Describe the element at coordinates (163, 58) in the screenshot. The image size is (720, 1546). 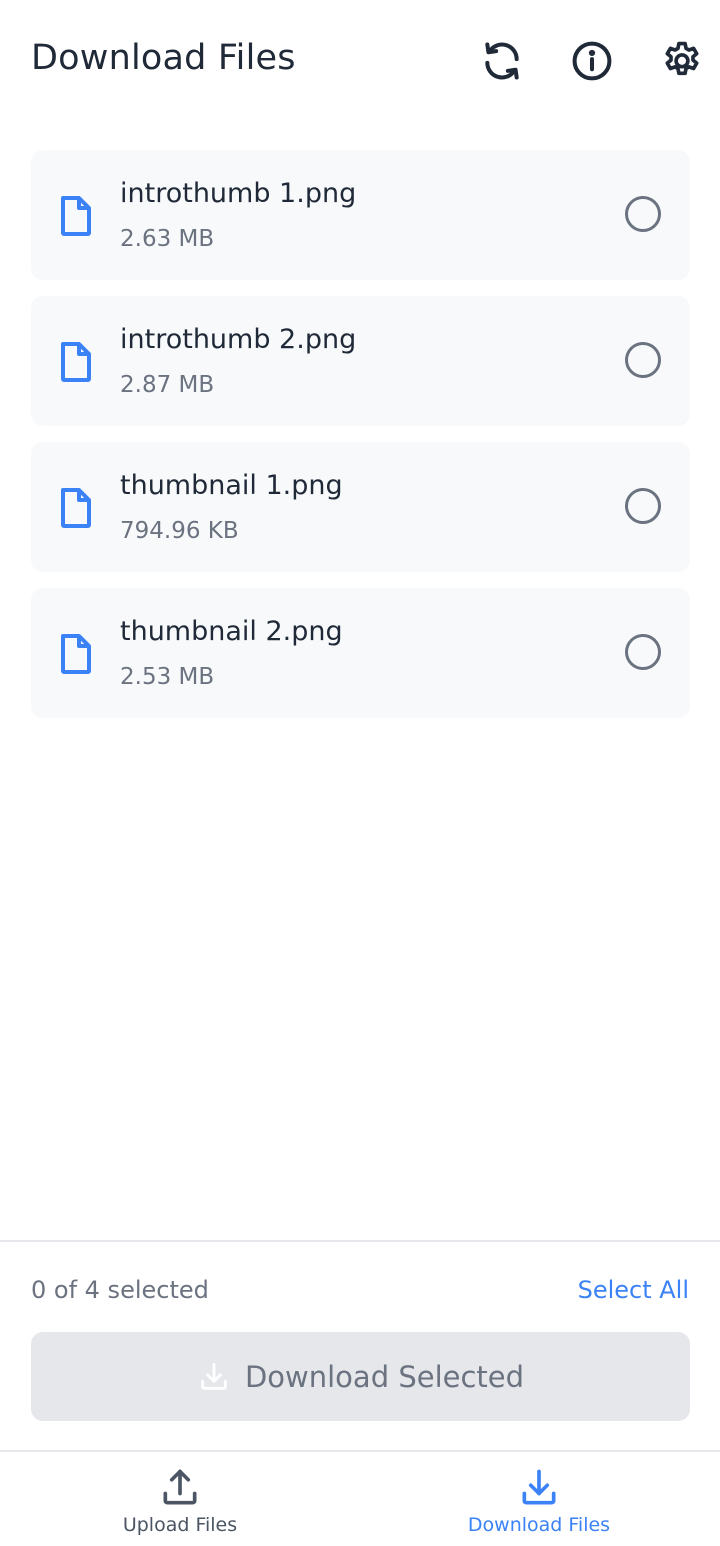
I see `page-title: Download Files` at that location.